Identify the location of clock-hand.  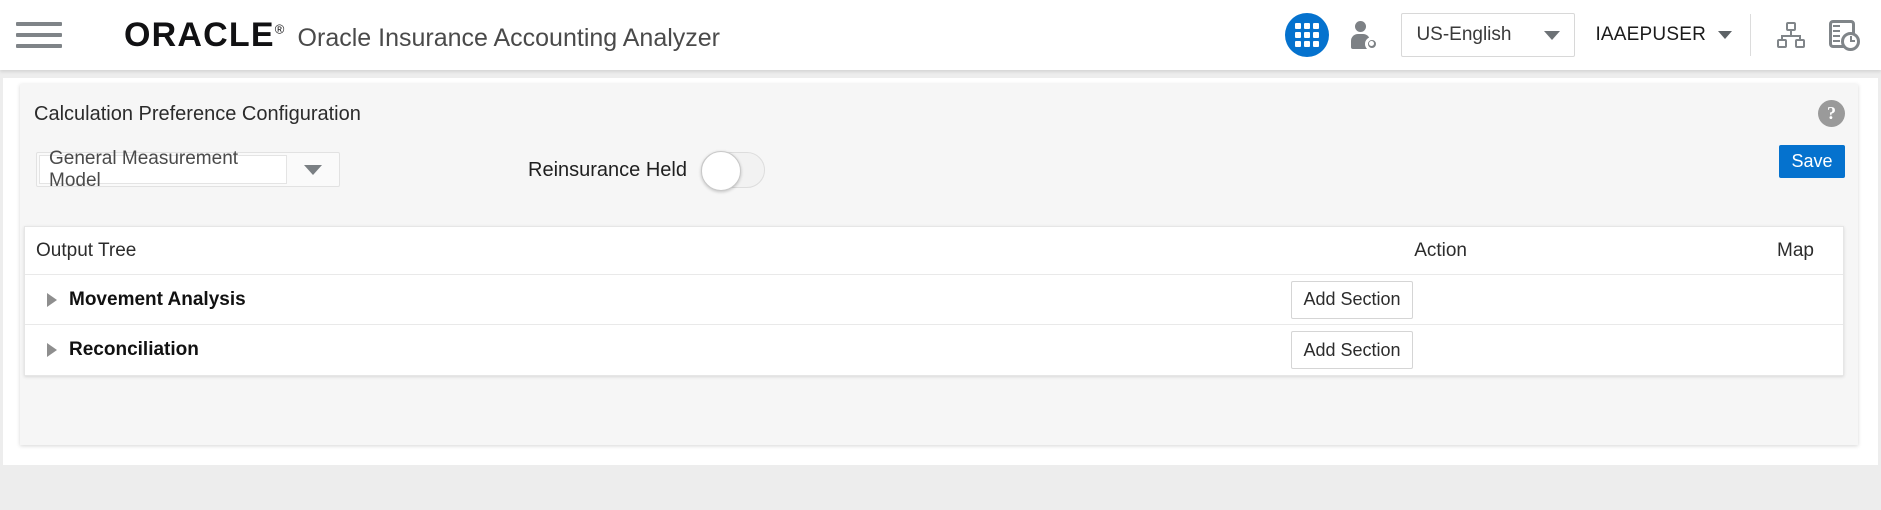
(1852, 41).